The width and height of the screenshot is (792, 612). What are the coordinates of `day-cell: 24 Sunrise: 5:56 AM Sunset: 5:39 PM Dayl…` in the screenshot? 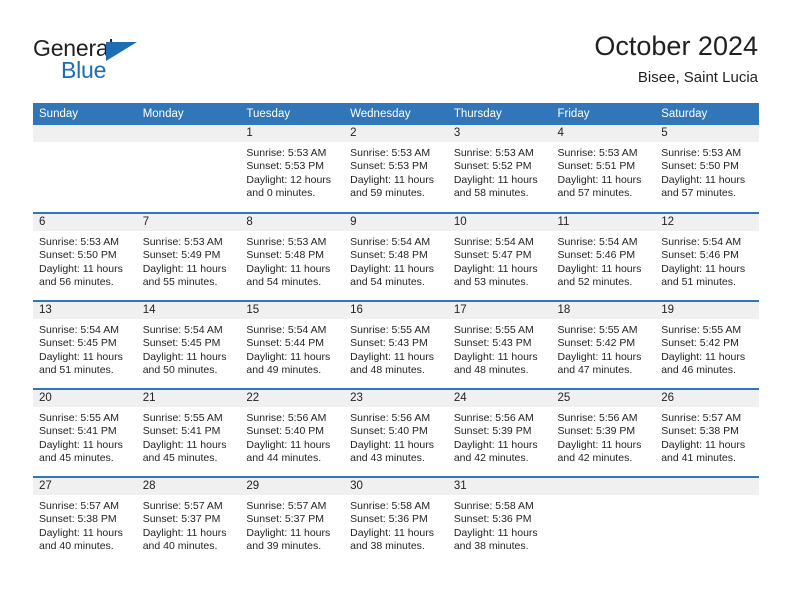 It's located at (499, 432).